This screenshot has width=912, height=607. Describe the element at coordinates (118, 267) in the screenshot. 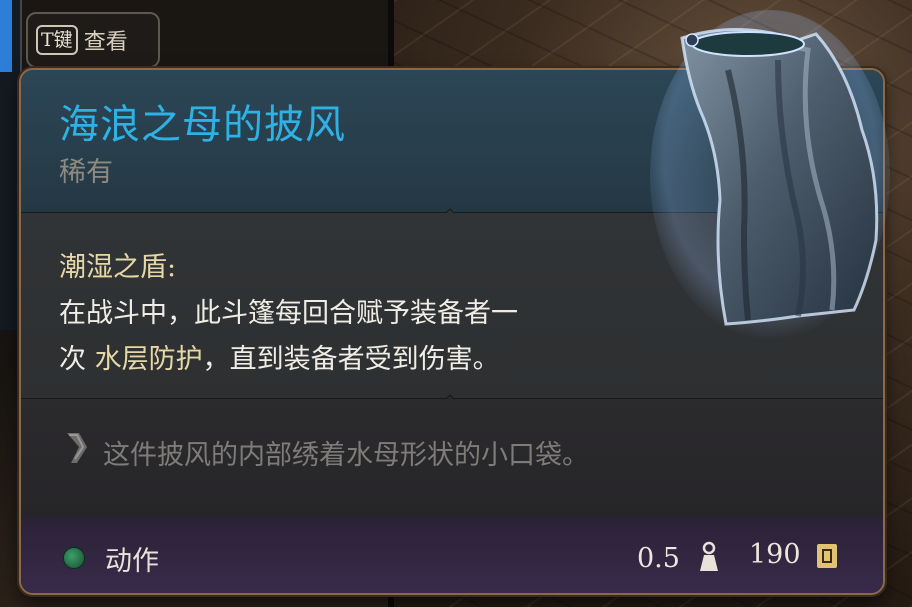

I see `ability-name: 潮湿之盾:` at that location.